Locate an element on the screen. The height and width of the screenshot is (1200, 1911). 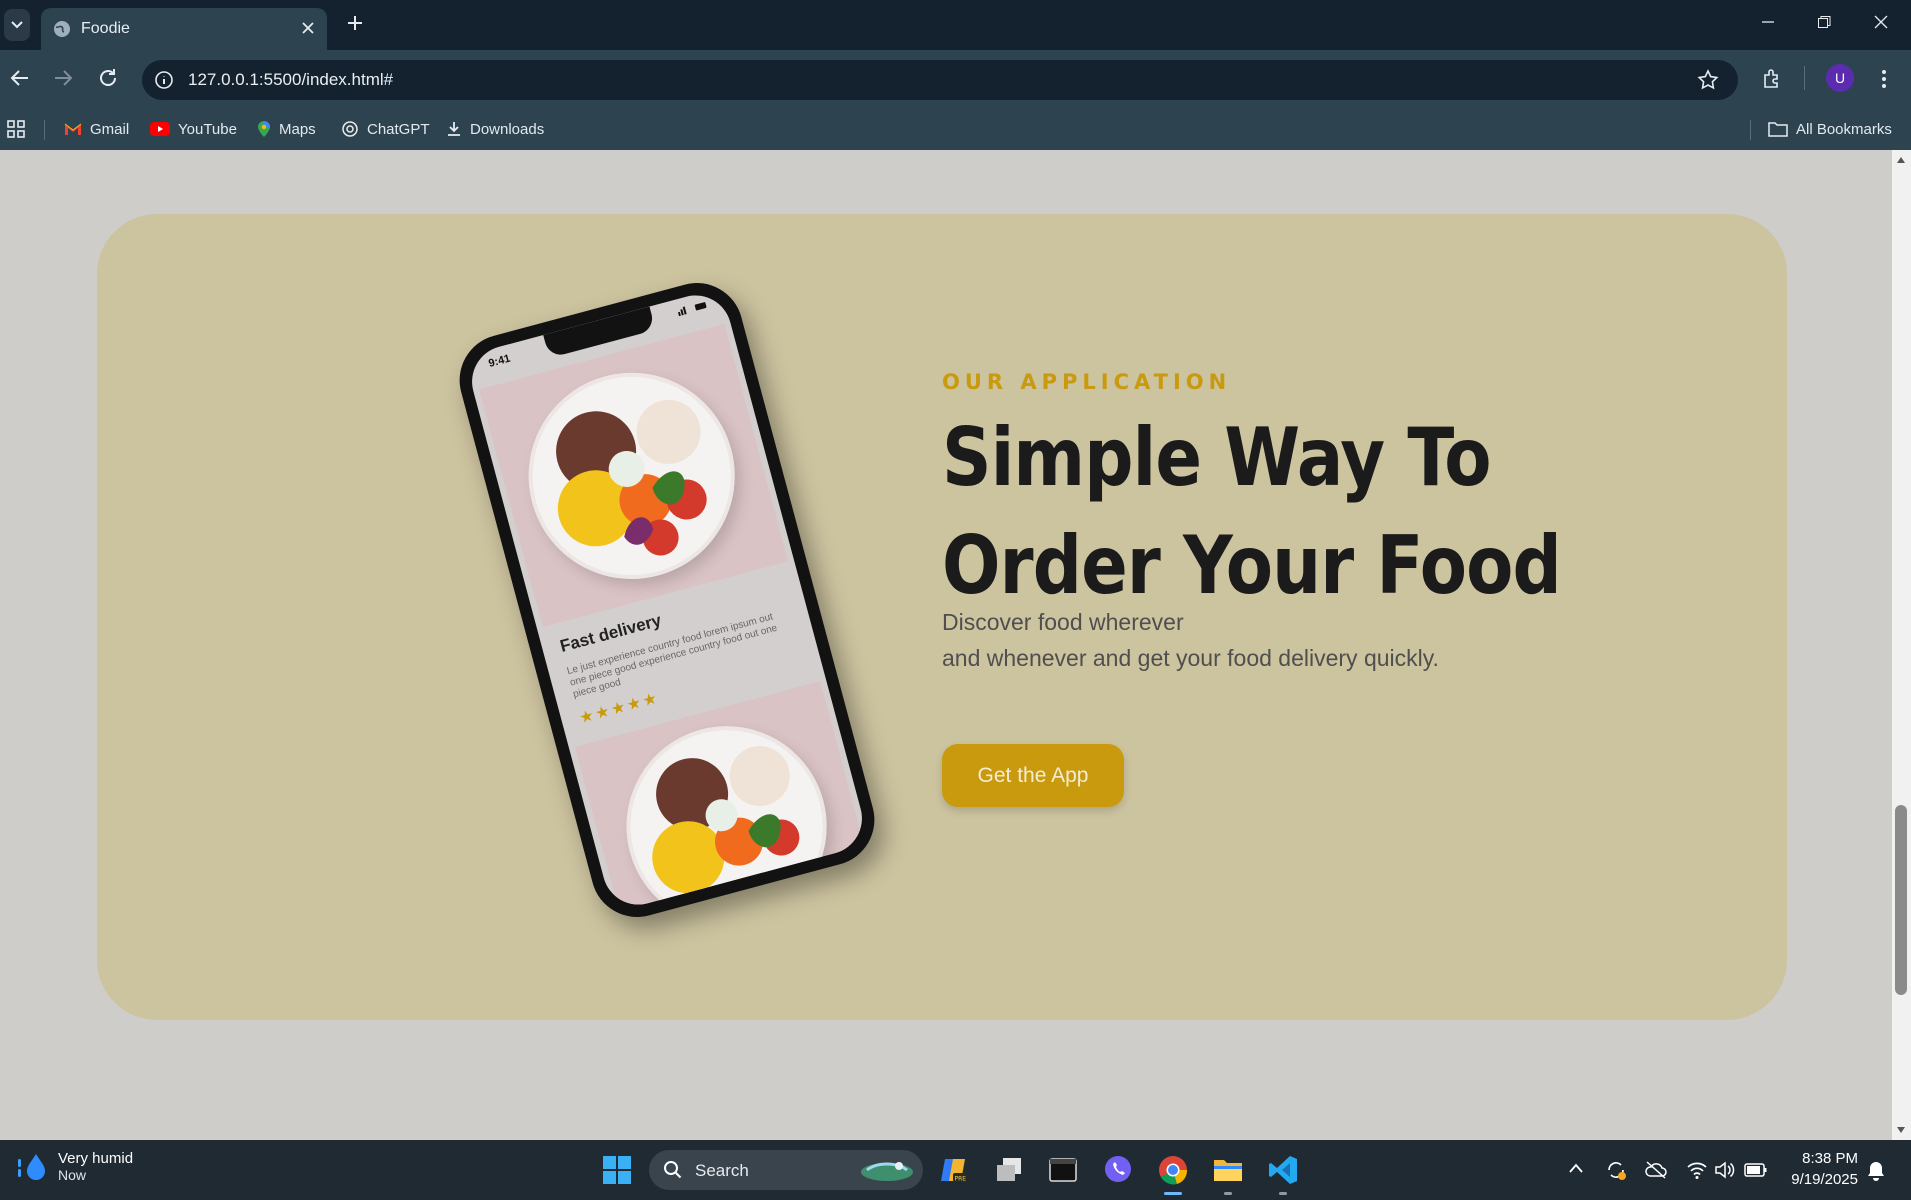
bookmark-maps: Maps is located at coordinates (286, 129).